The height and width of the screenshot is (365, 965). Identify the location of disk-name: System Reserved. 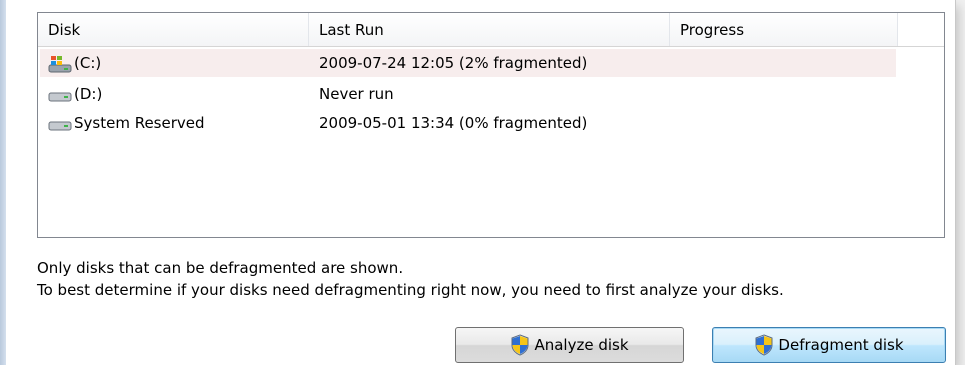
(139, 123).